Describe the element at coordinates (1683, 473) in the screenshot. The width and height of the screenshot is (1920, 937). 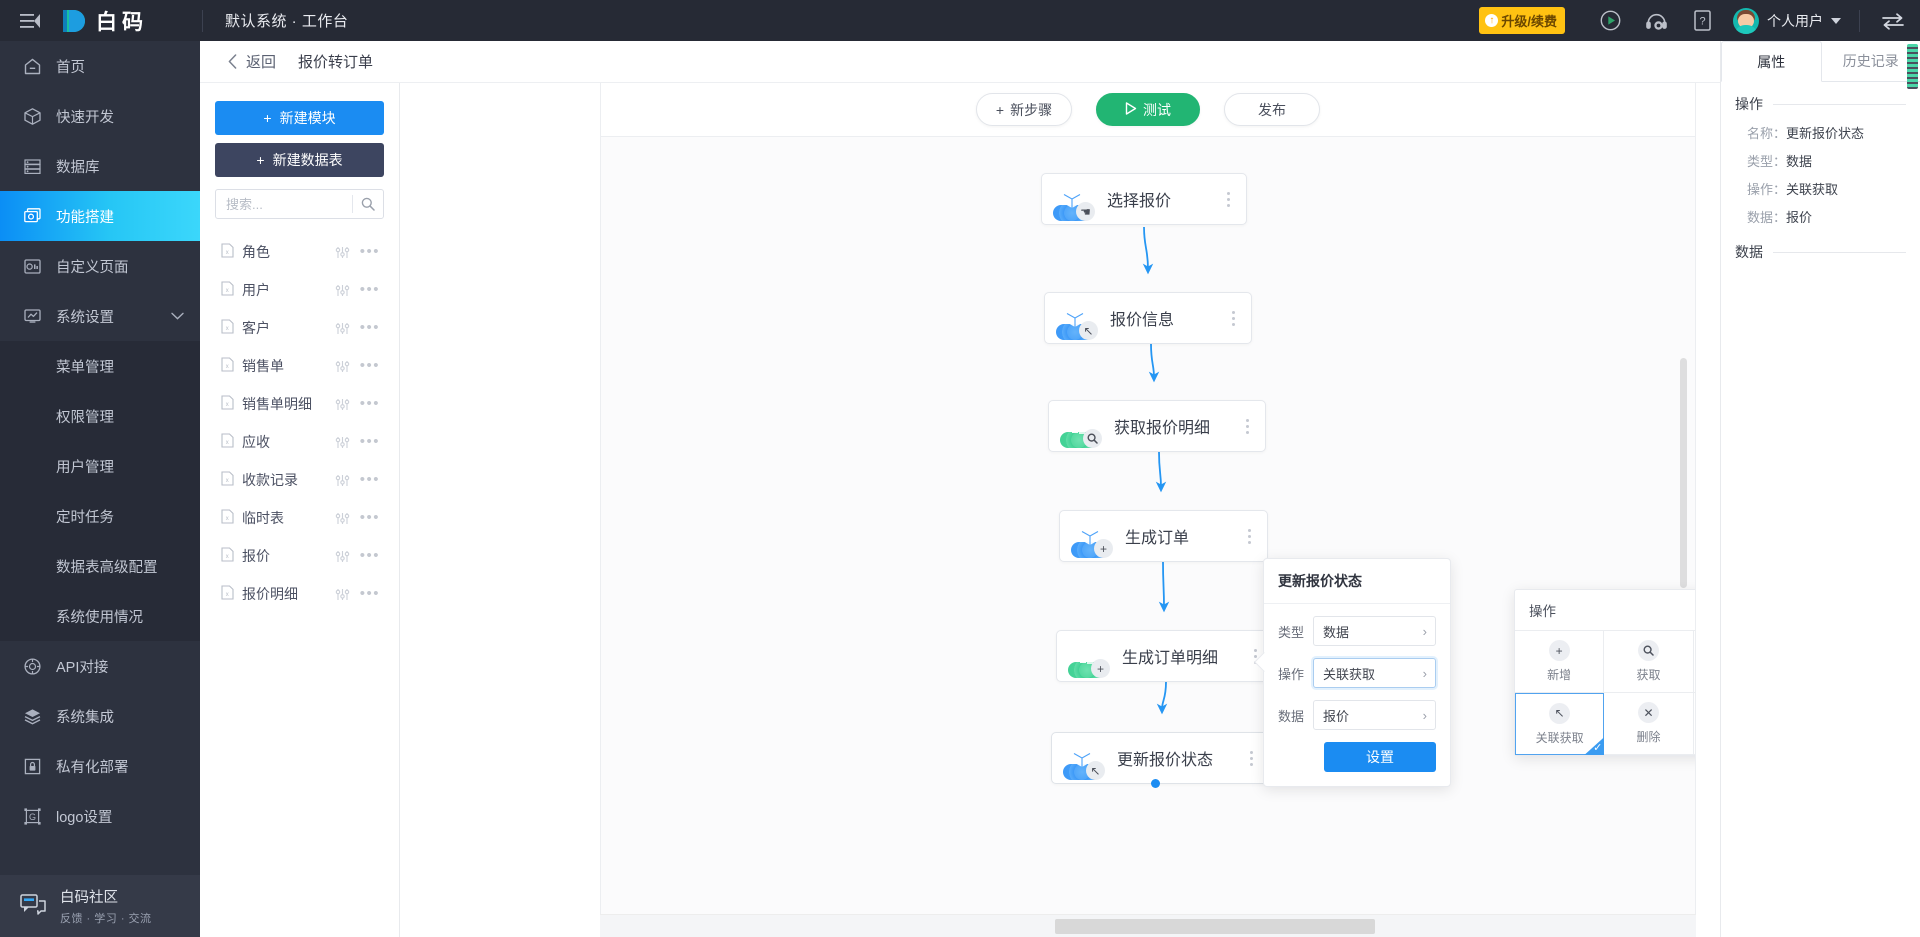
I see `canvas-vertical-scrollbar` at that location.